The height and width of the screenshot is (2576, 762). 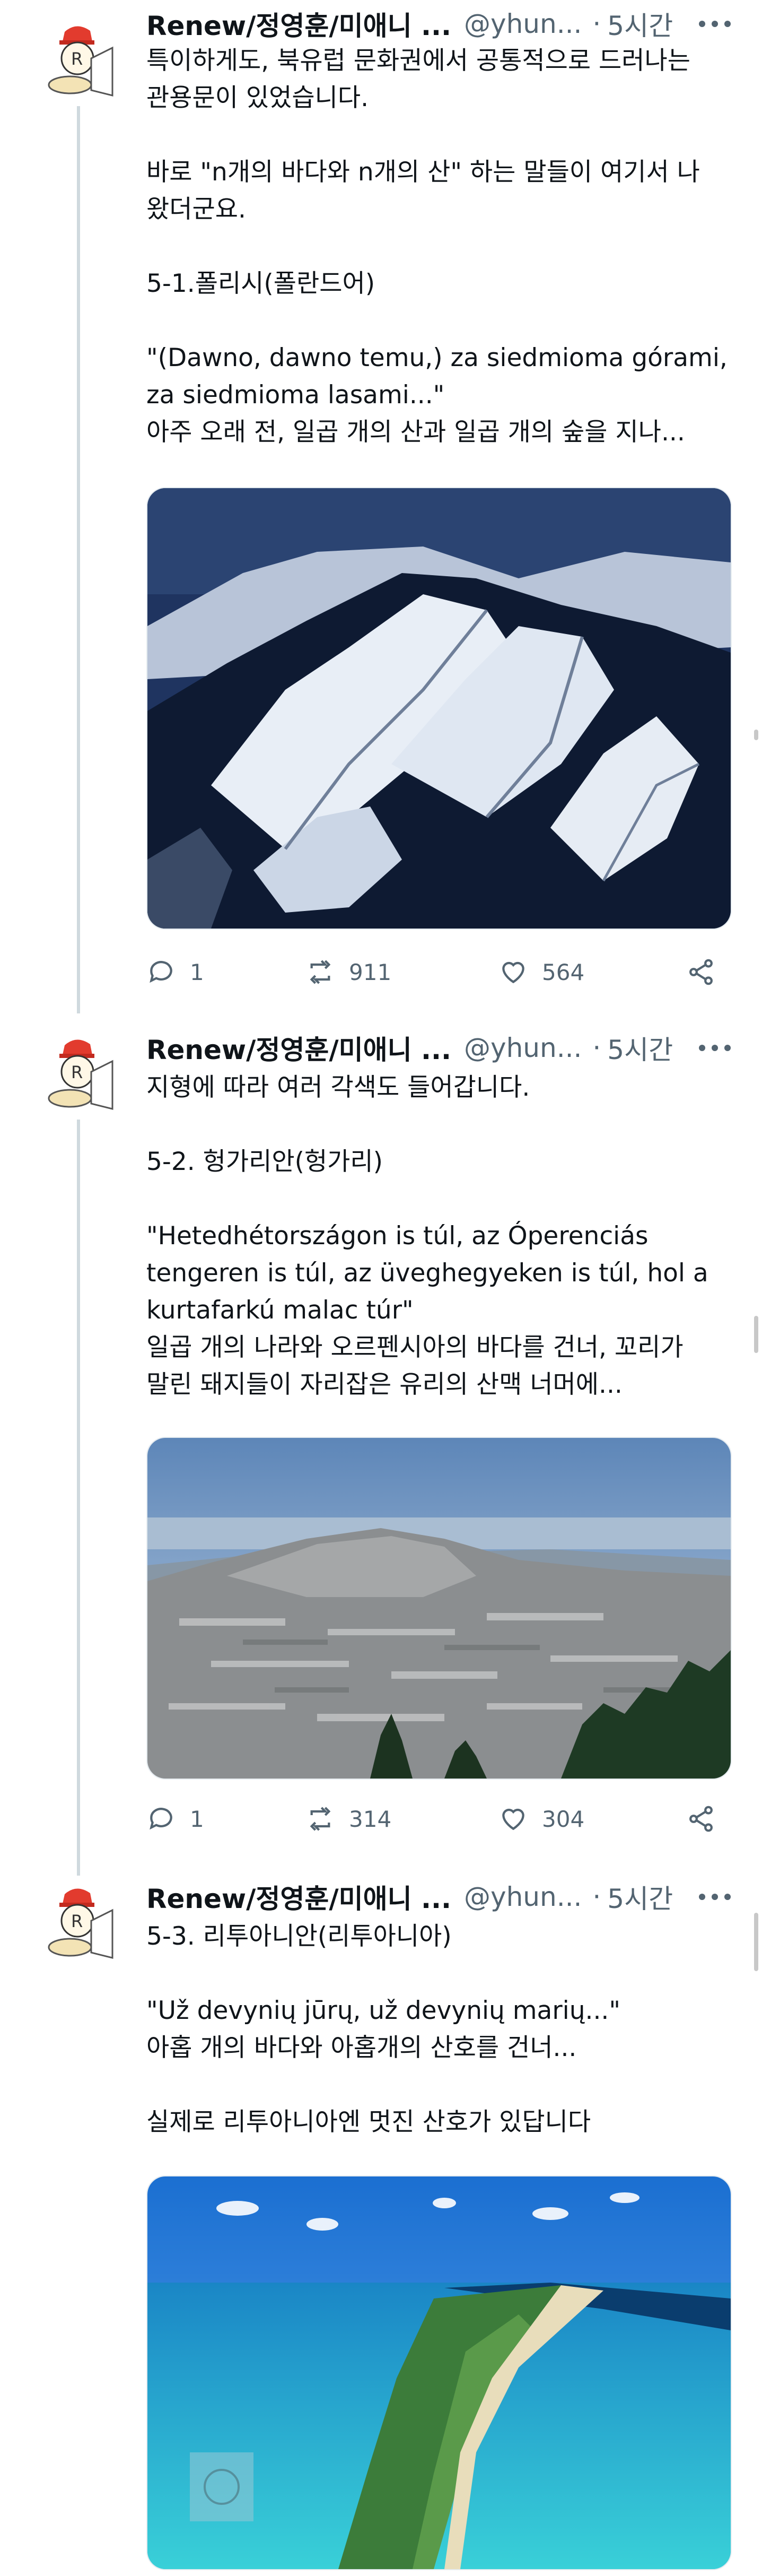 What do you see at coordinates (370, 1819) in the screenshot?
I see `retweet-count: 314` at bounding box center [370, 1819].